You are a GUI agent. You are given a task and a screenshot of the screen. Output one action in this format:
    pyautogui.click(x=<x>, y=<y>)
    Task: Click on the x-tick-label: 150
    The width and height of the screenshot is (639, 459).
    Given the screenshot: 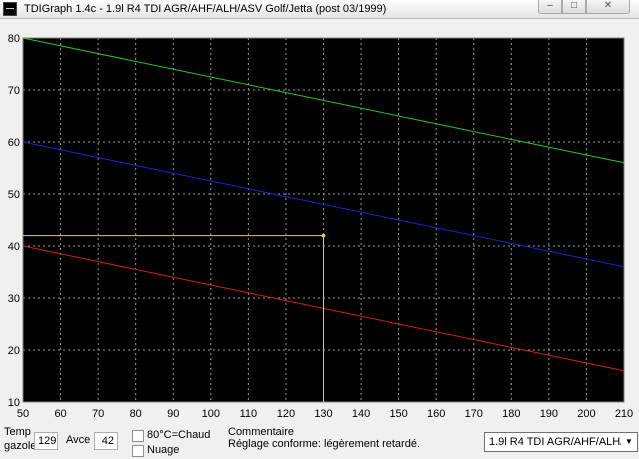 What is the action you would take?
    pyautogui.click(x=398, y=414)
    